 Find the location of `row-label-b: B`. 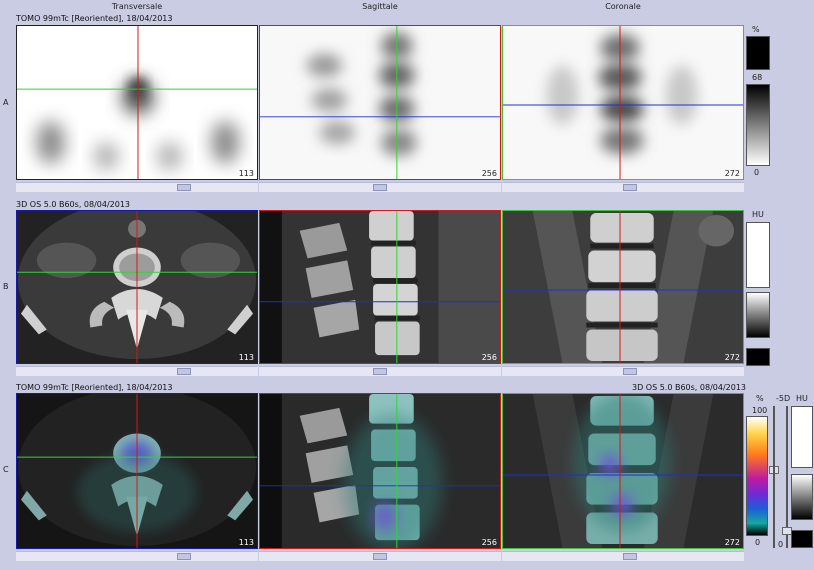

row-label-b: B is located at coordinates (6, 286).